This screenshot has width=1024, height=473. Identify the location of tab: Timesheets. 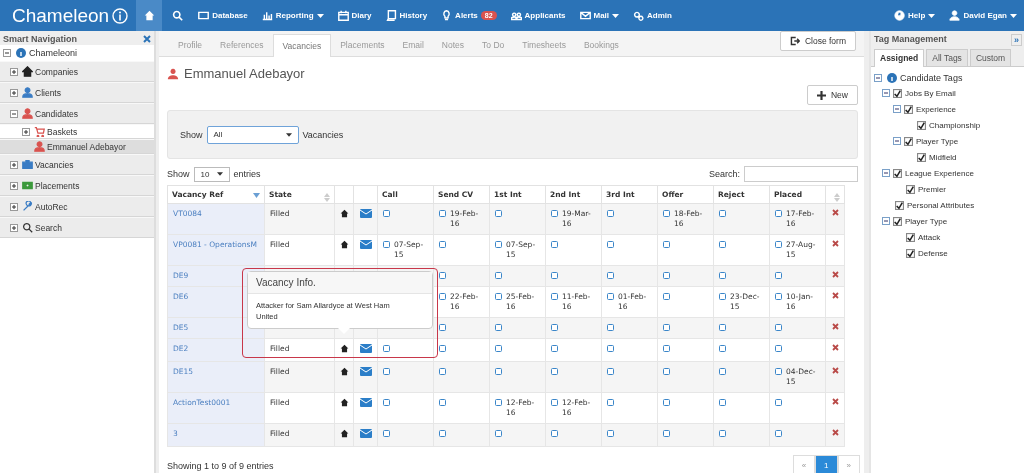
(544, 45).